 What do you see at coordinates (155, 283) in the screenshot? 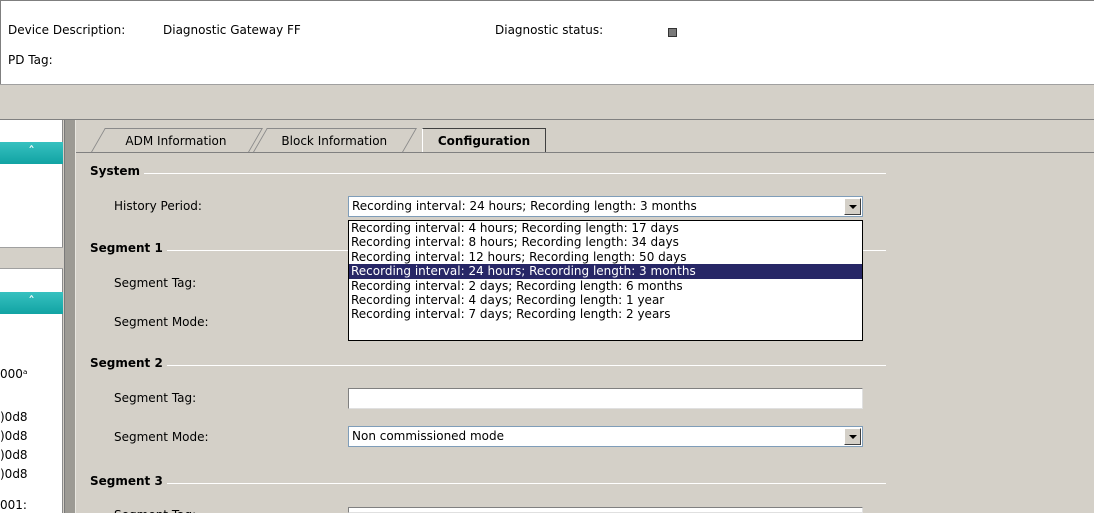
I see `segment1-tag-label: Segment Tag:` at bounding box center [155, 283].